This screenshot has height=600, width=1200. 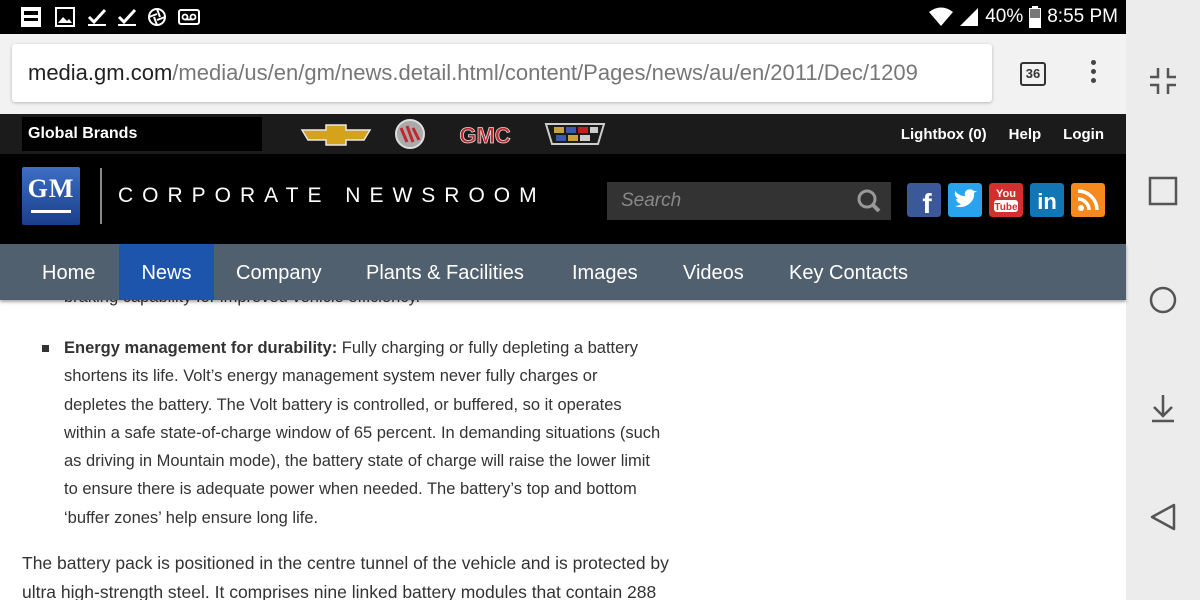 I want to click on linkedin-icon: in, so click(x=1047, y=200).